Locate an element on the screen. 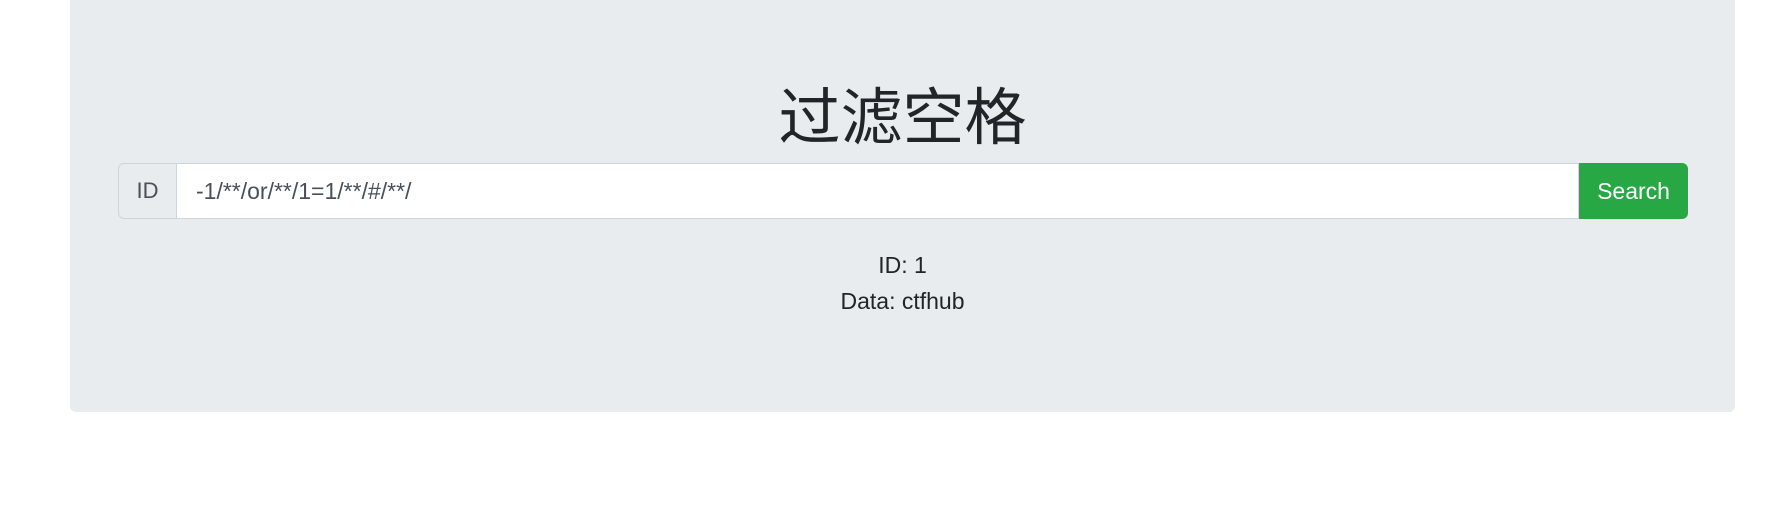 The height and width of the screenshot is (519, 1789). search-form: ID Search is located at coordinates (903, 191).